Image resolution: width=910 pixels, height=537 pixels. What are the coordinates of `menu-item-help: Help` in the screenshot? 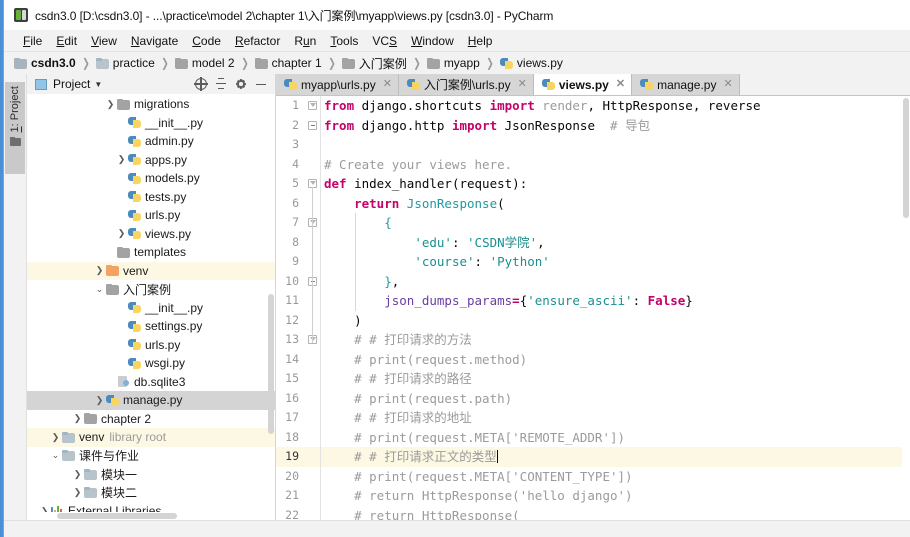 It's located at (480, 41).